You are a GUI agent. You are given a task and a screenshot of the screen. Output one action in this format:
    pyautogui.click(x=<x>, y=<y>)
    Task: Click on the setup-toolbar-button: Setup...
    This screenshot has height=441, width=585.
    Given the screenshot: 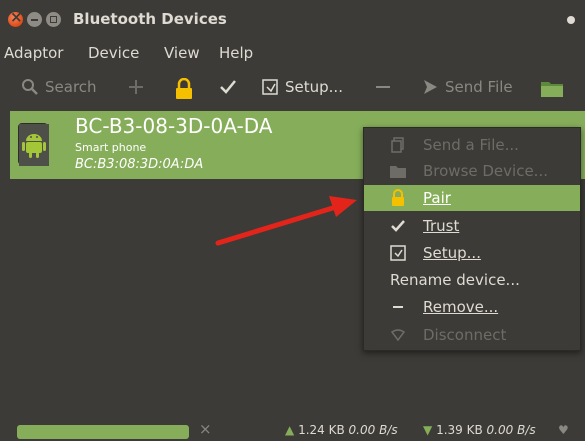 What is the action you would take?
    pyautogui.click(x=302, y=87)
    